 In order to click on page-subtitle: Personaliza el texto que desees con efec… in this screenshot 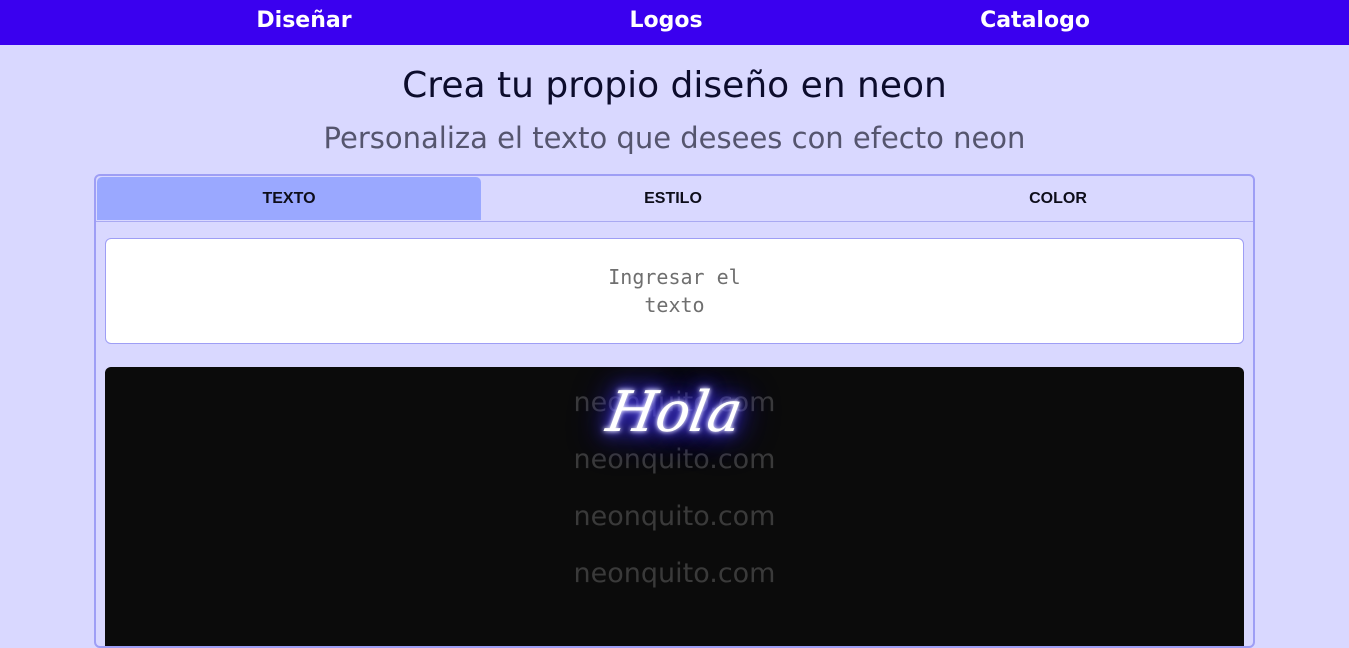, I will do `click(674, 138)`.